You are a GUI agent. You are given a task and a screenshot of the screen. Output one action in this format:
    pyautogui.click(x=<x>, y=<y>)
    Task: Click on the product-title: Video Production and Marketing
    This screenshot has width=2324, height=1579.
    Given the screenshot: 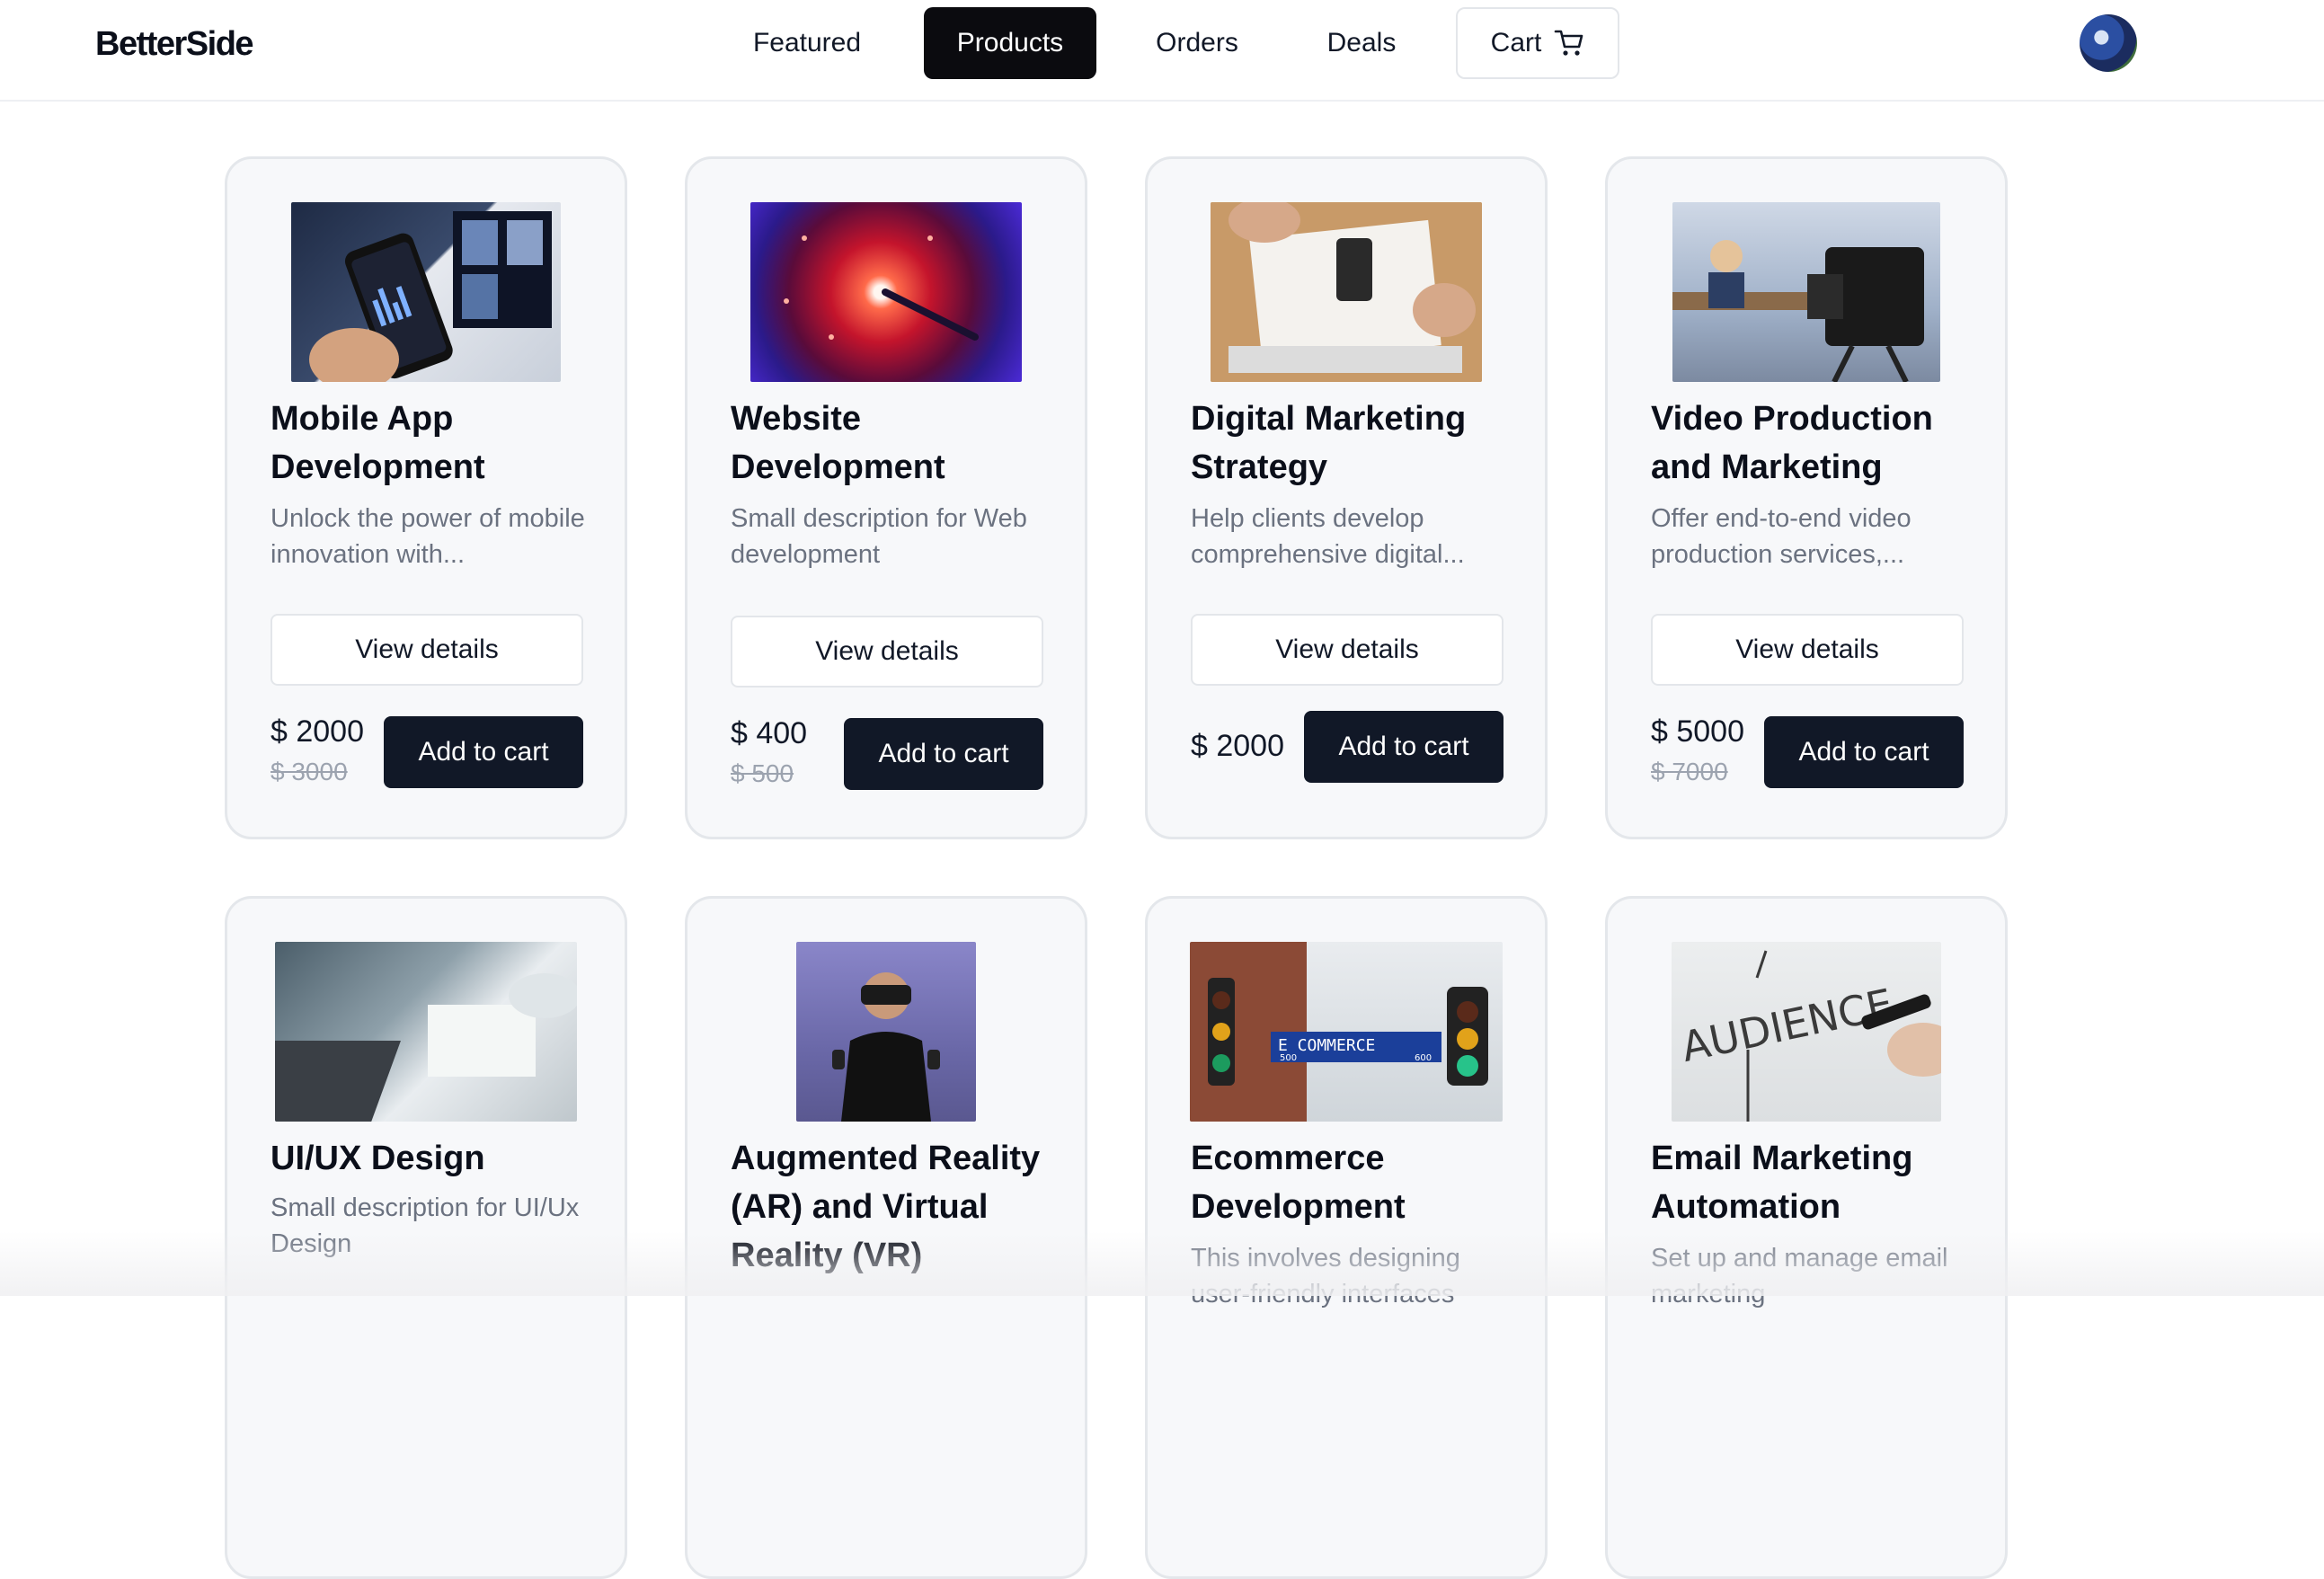 What is the action you would take?
    pyautogui.click(x=1792, y=443)
    